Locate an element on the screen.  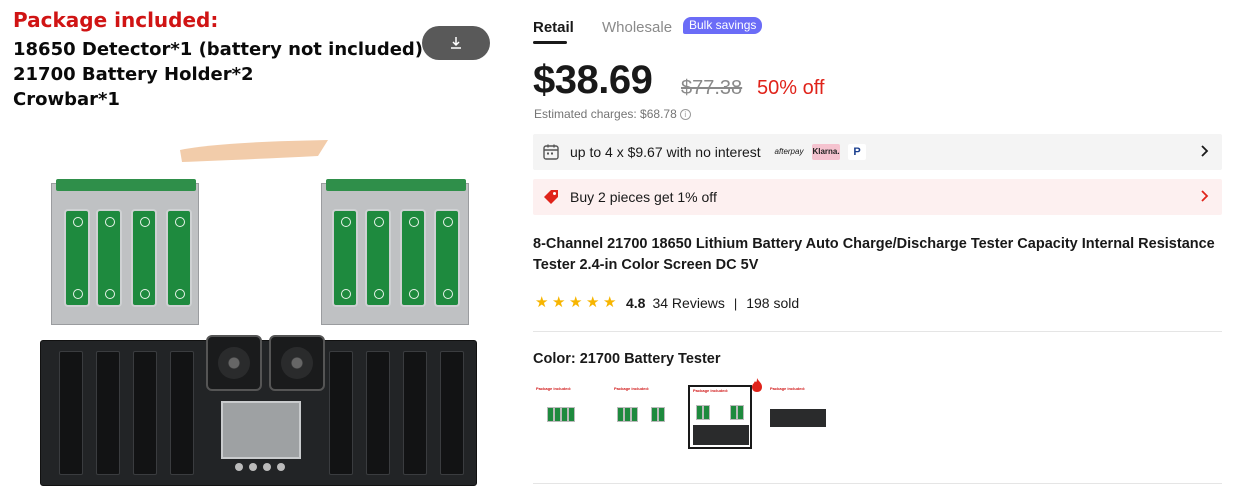
battery-holder-right is located at coordinates (395, 252).